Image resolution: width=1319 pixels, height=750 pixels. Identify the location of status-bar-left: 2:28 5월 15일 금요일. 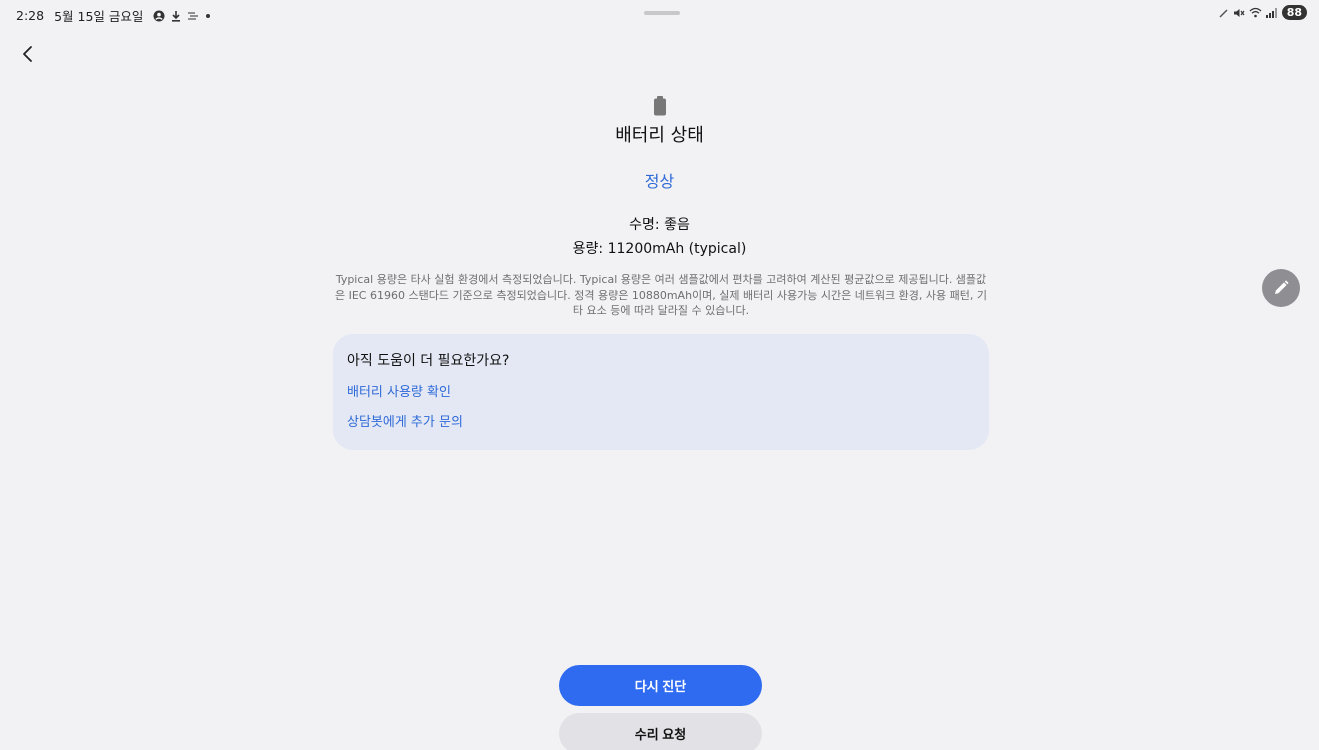
(113, 15).